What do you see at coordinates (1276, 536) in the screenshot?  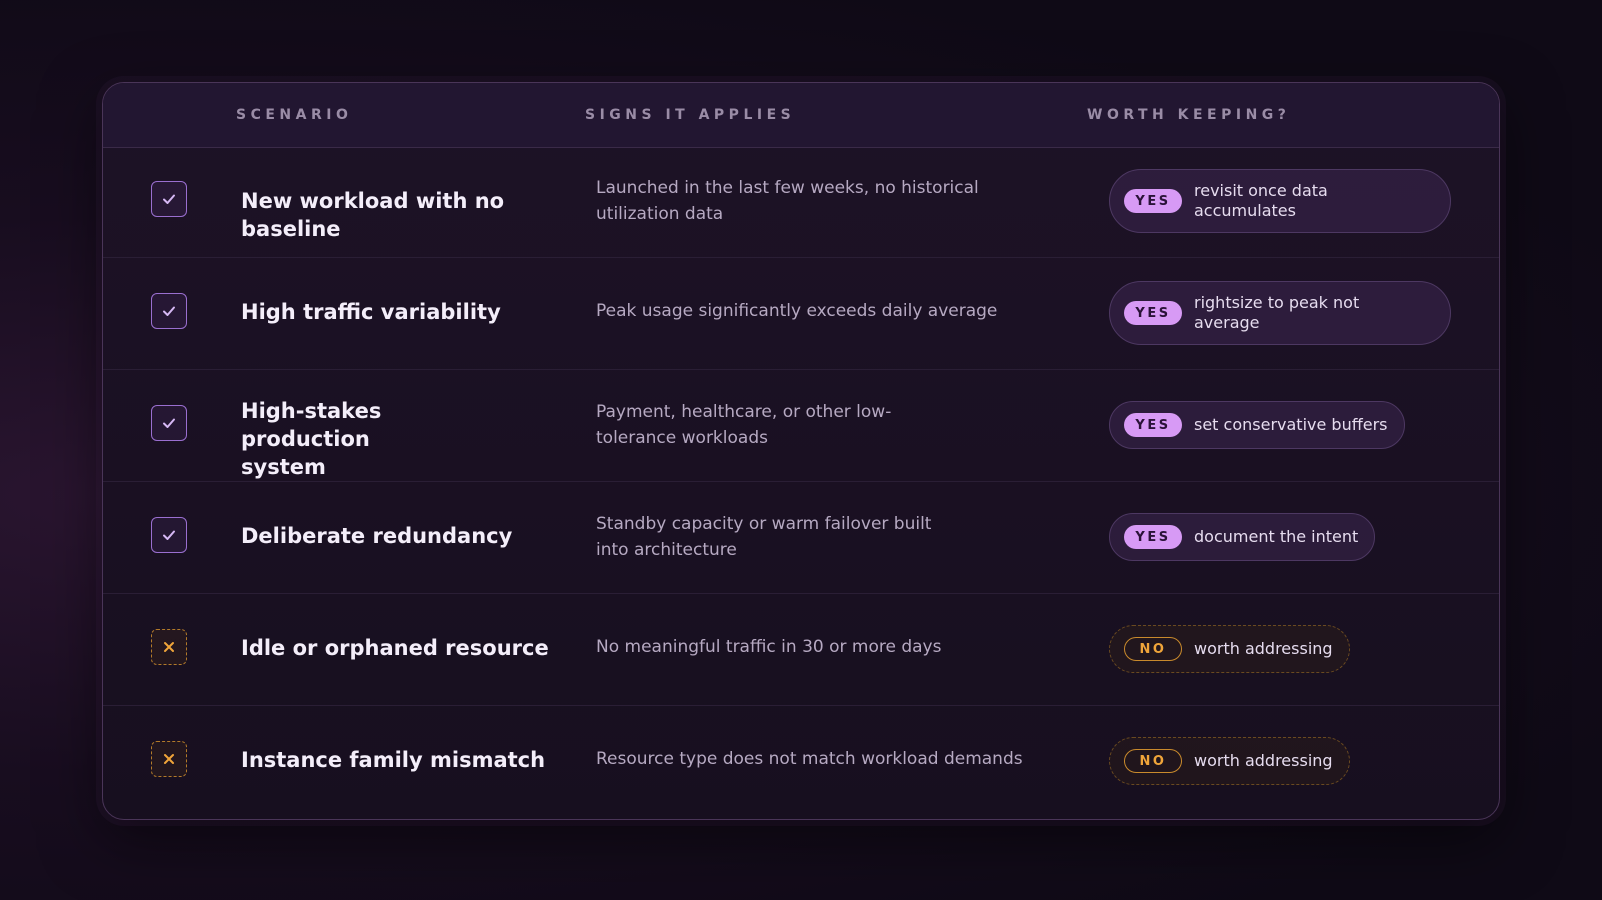 I see `verdict-note: document the intent` at bounding box center [1276, 536].